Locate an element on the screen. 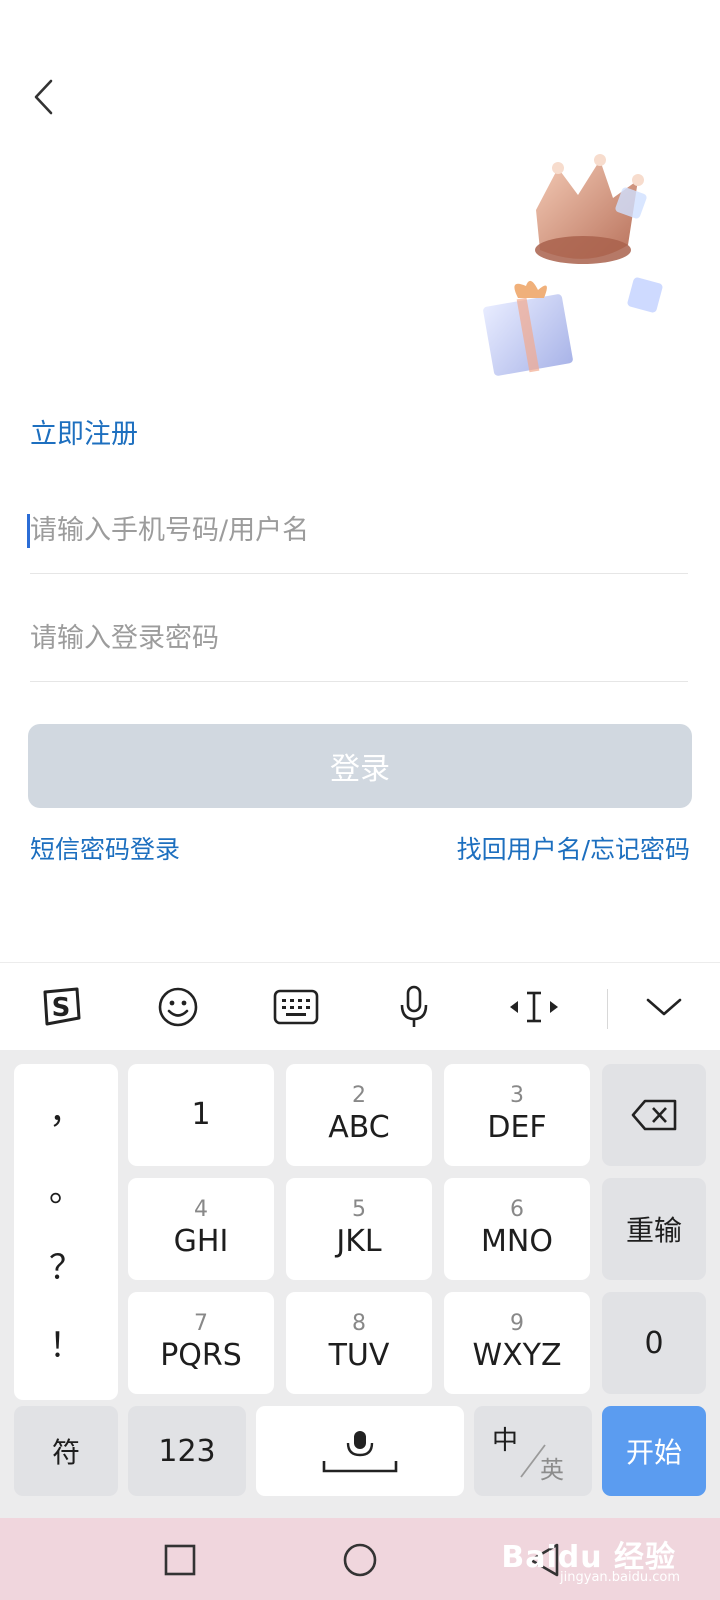 This screenshot has height=1600, width=720. password-field is located at coordinates (359, 639).